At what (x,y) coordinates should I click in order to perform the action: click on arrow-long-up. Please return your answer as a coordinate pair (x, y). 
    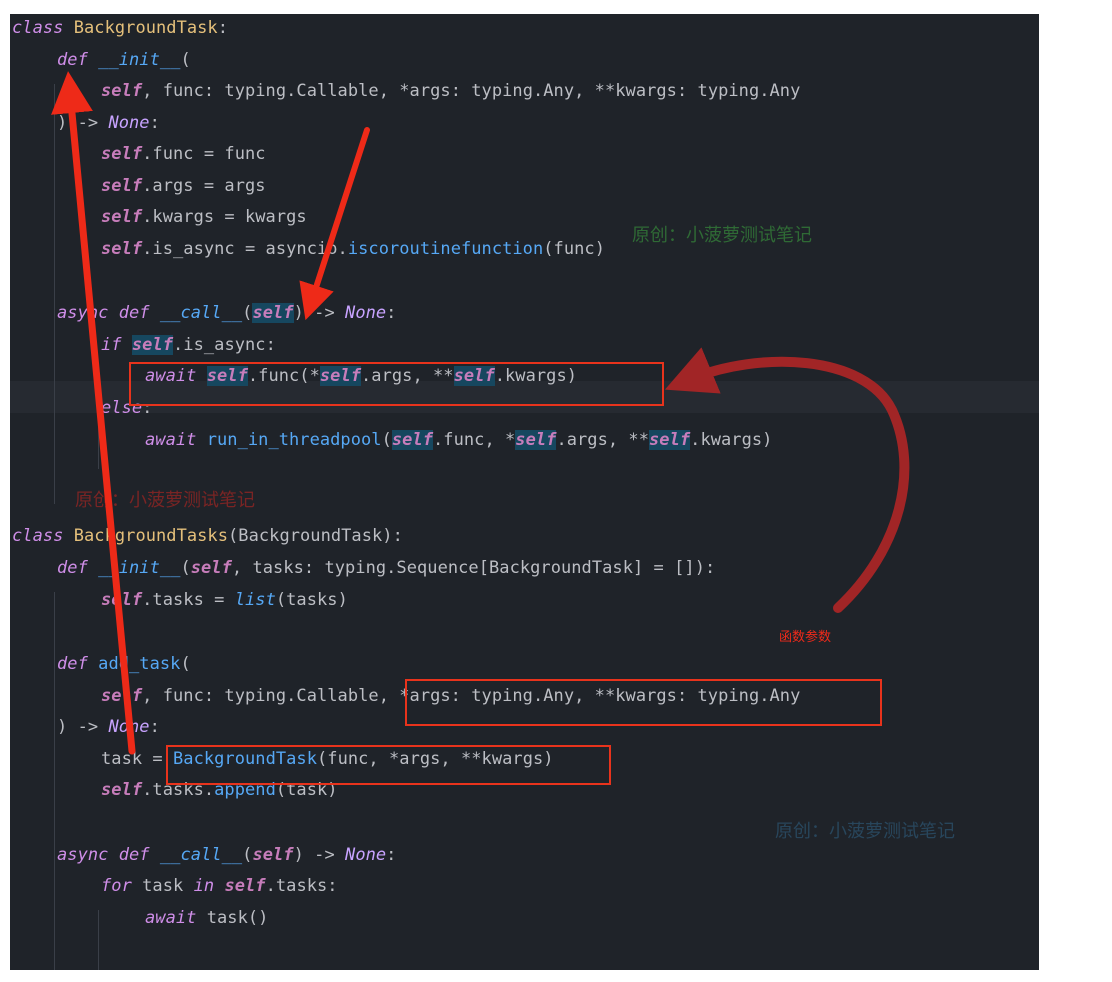
    Looking at the image, I should click on (93, 413).